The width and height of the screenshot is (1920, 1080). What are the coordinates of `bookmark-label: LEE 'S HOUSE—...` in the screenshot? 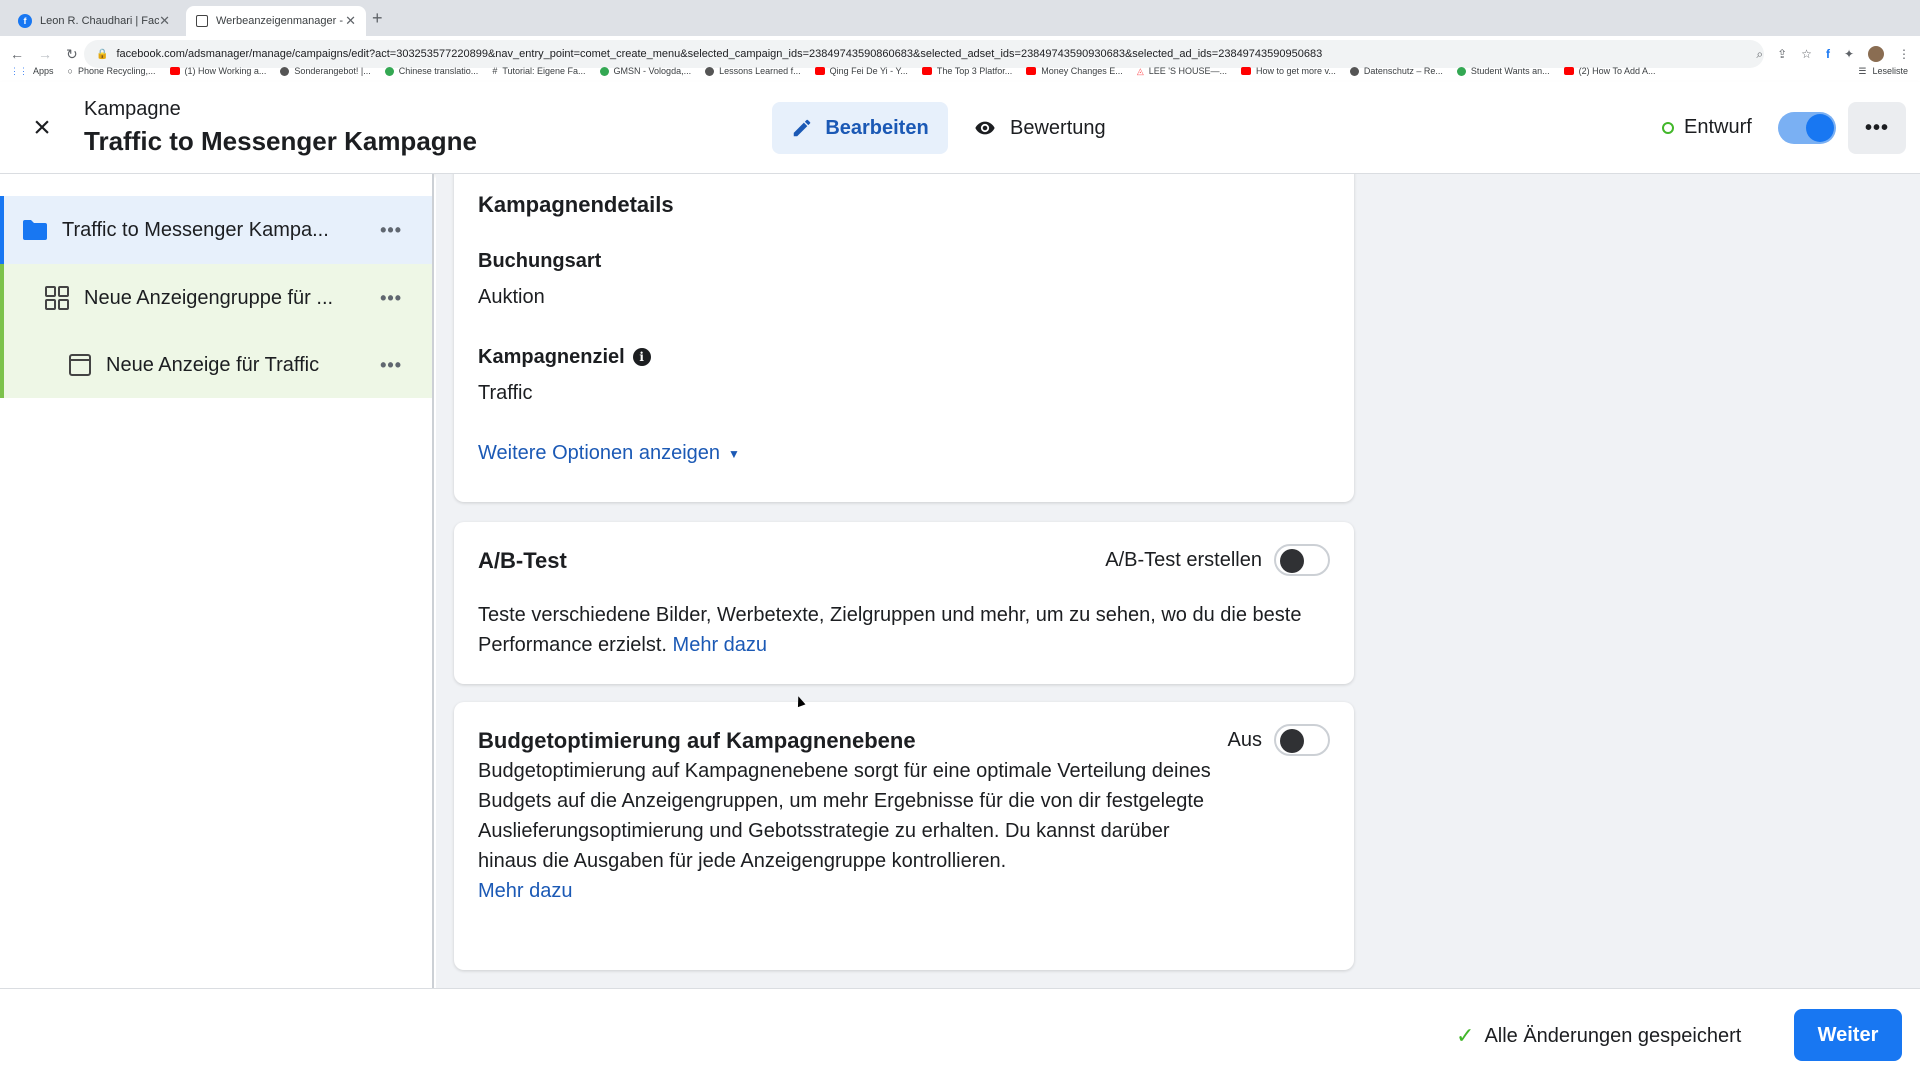 It's located at (1187, 71).